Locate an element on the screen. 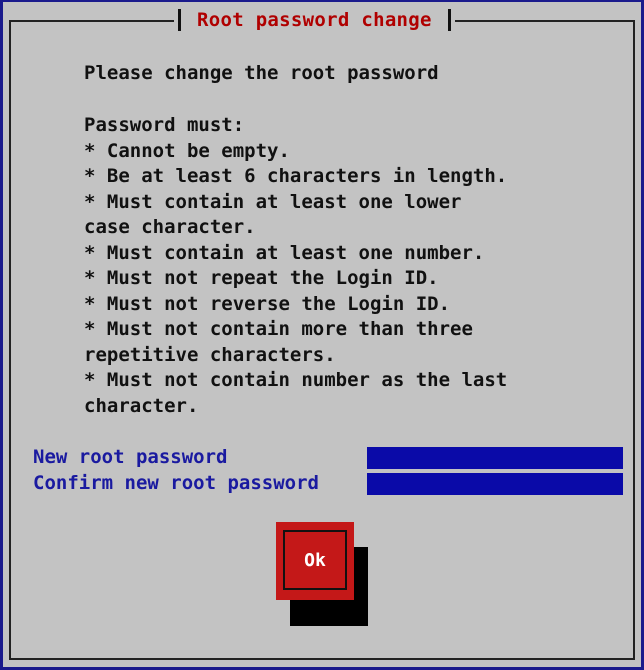 This screenshot has height=670, width=644. confirm-password-label: Confirm new root password is located at coordinates (176, 483).